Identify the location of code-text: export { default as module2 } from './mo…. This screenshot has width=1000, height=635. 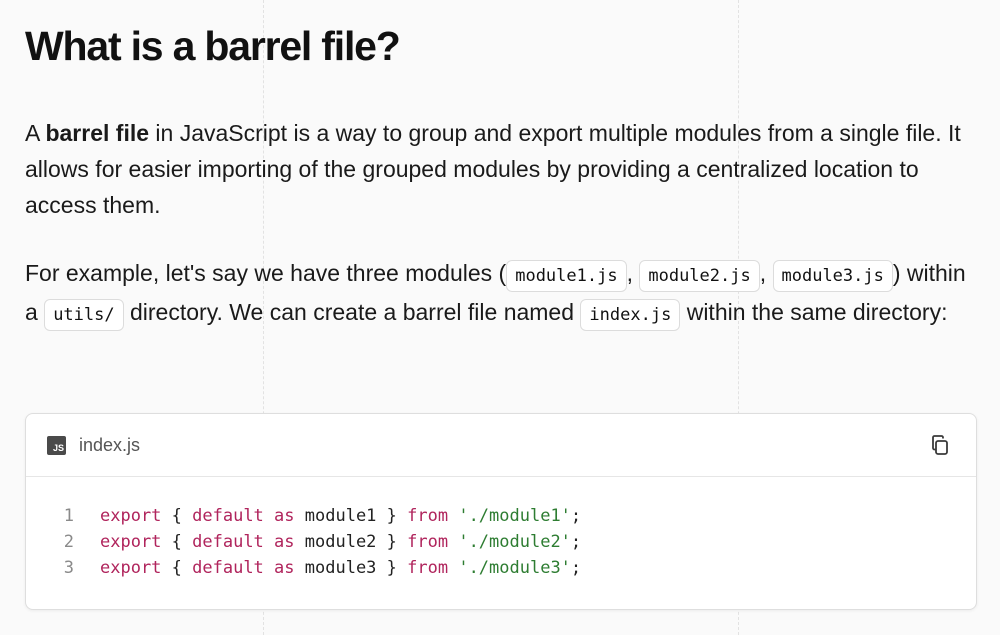
(340, 542).